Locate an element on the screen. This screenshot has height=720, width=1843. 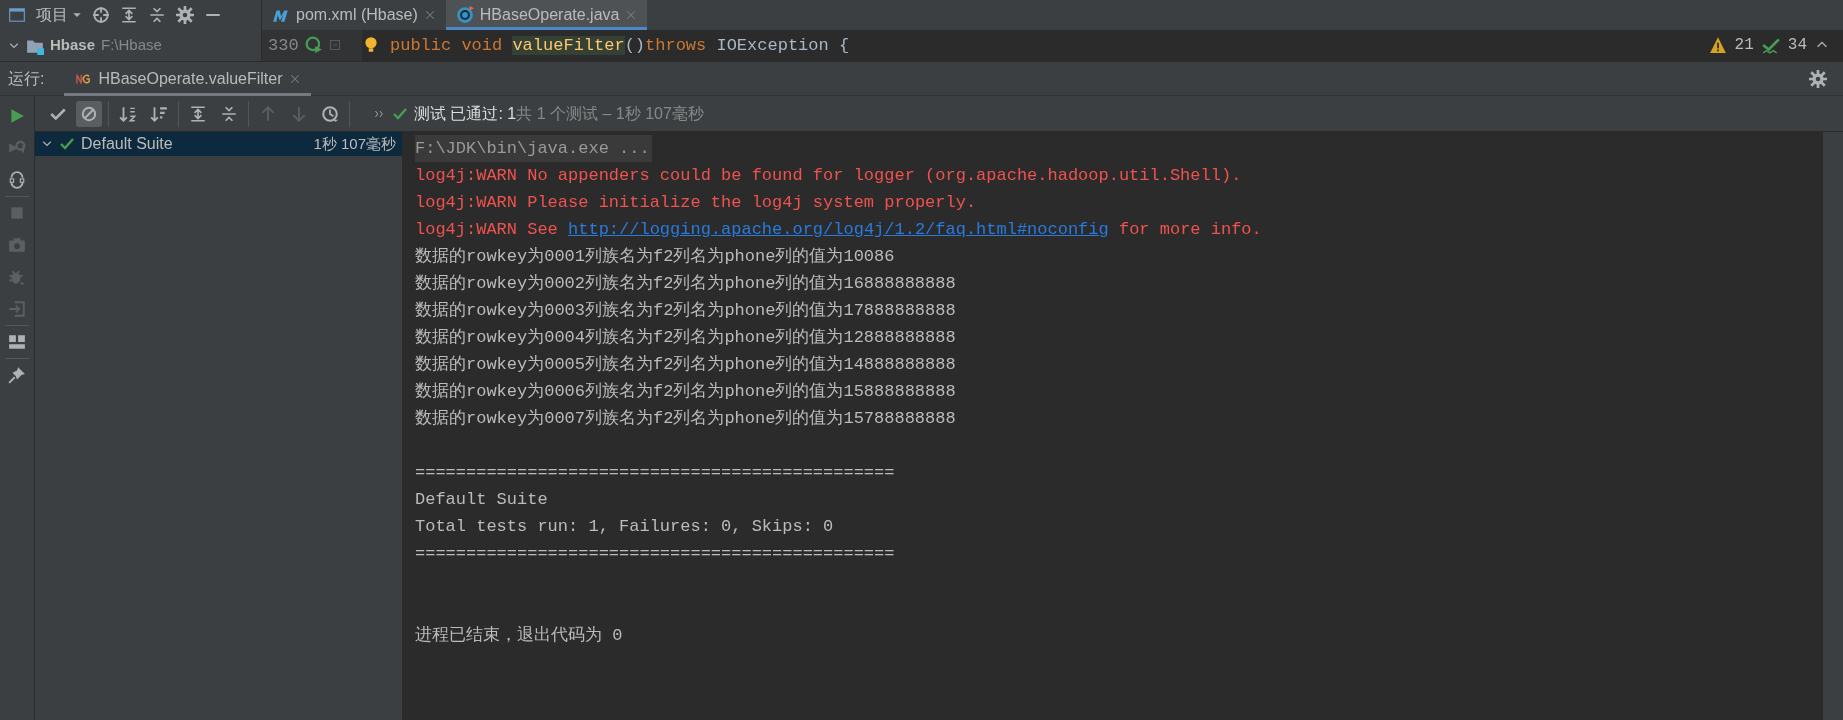
arrow-down-icon is located at coordinates (299, 113).